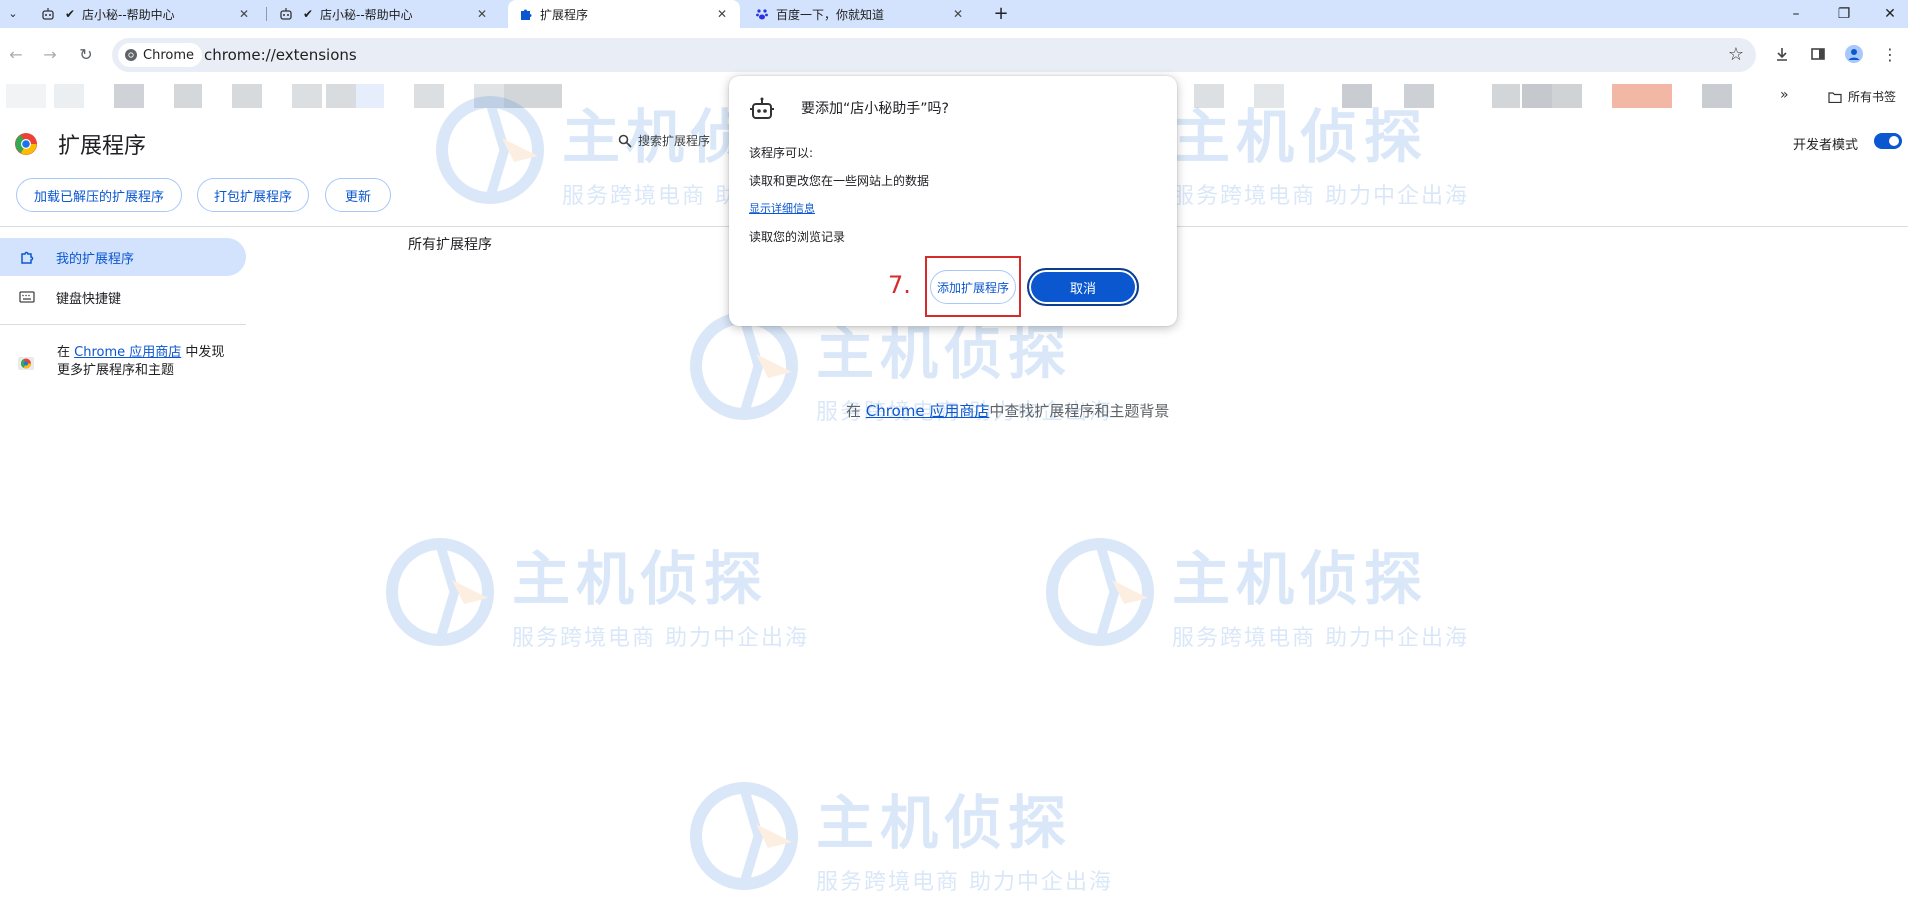  What do you see at coordinates (26, 363) in the screenshot?
I see `chrome-web-store-icon` at bounding box center [26, 363].